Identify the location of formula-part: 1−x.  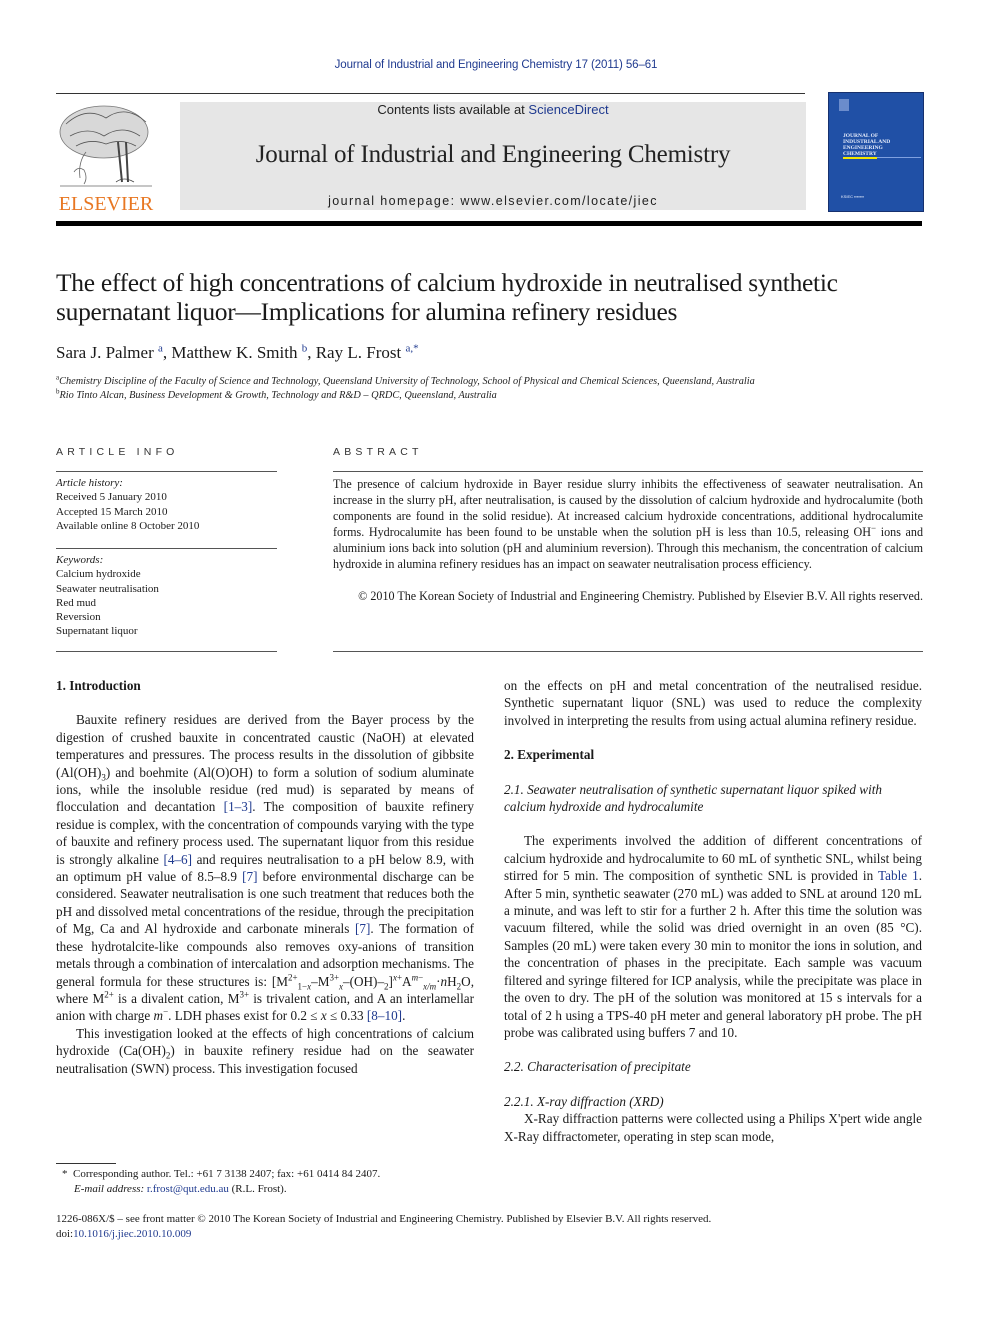
(304, 986).